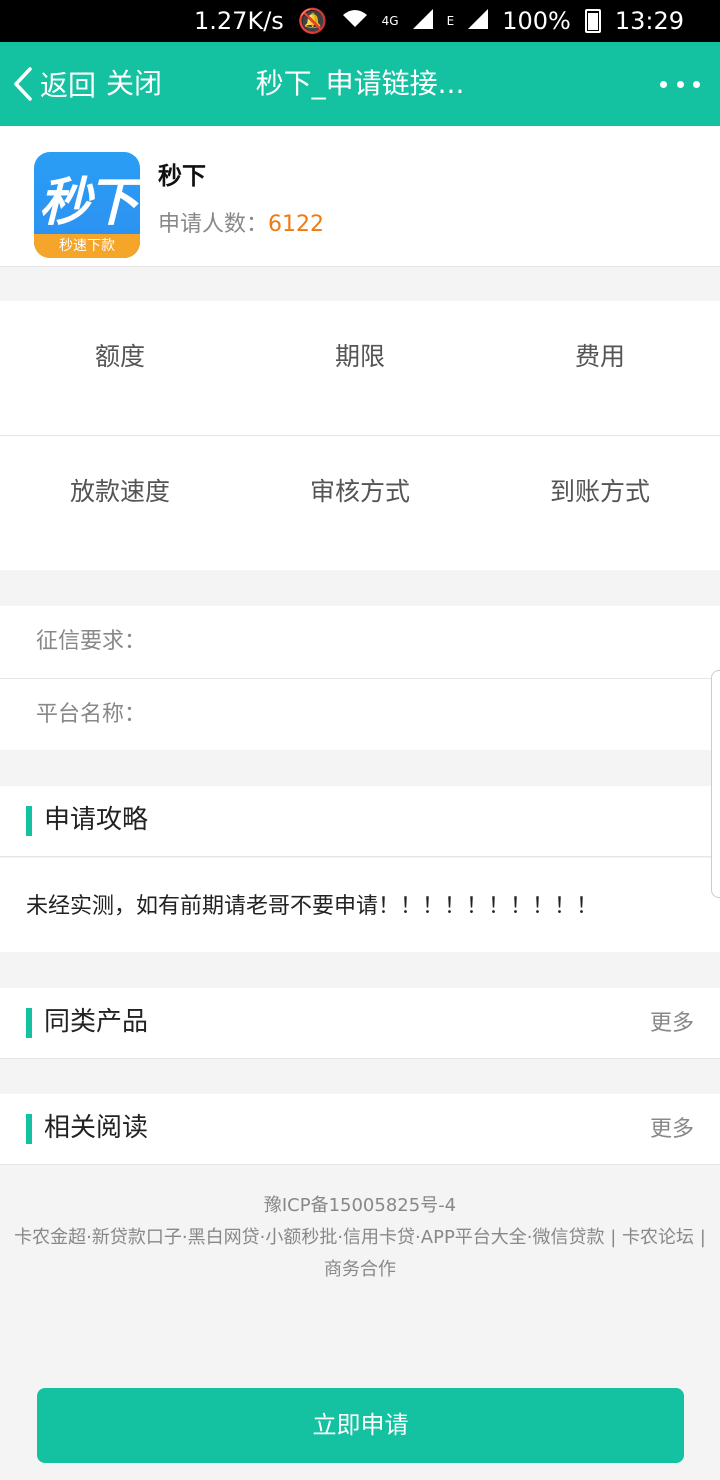 This screenshot has width=720, height=1480. I want to click on wifi-icon, so click(355, 21).